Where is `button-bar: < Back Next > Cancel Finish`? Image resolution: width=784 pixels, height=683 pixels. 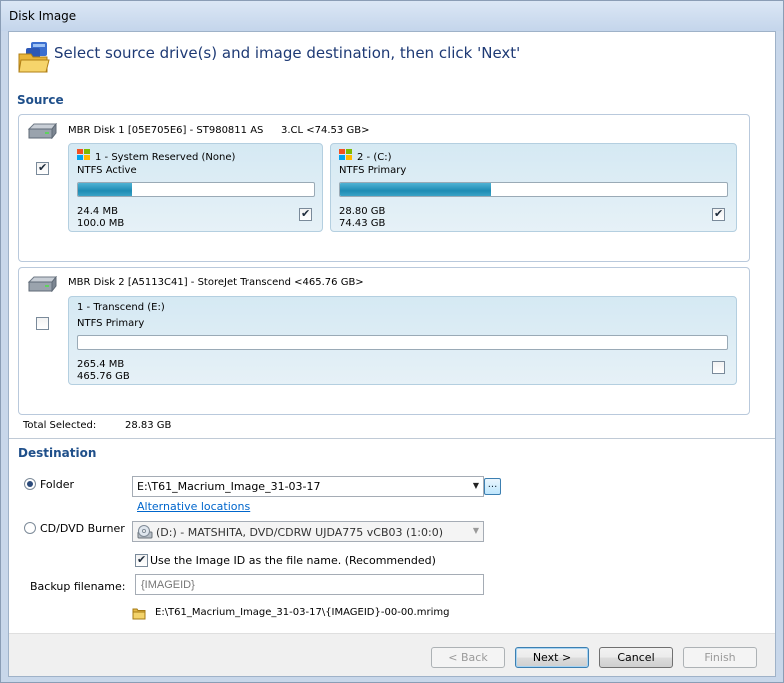 button-bar: < Back Next > Cancel Finish is located at coordinates (392, 654).